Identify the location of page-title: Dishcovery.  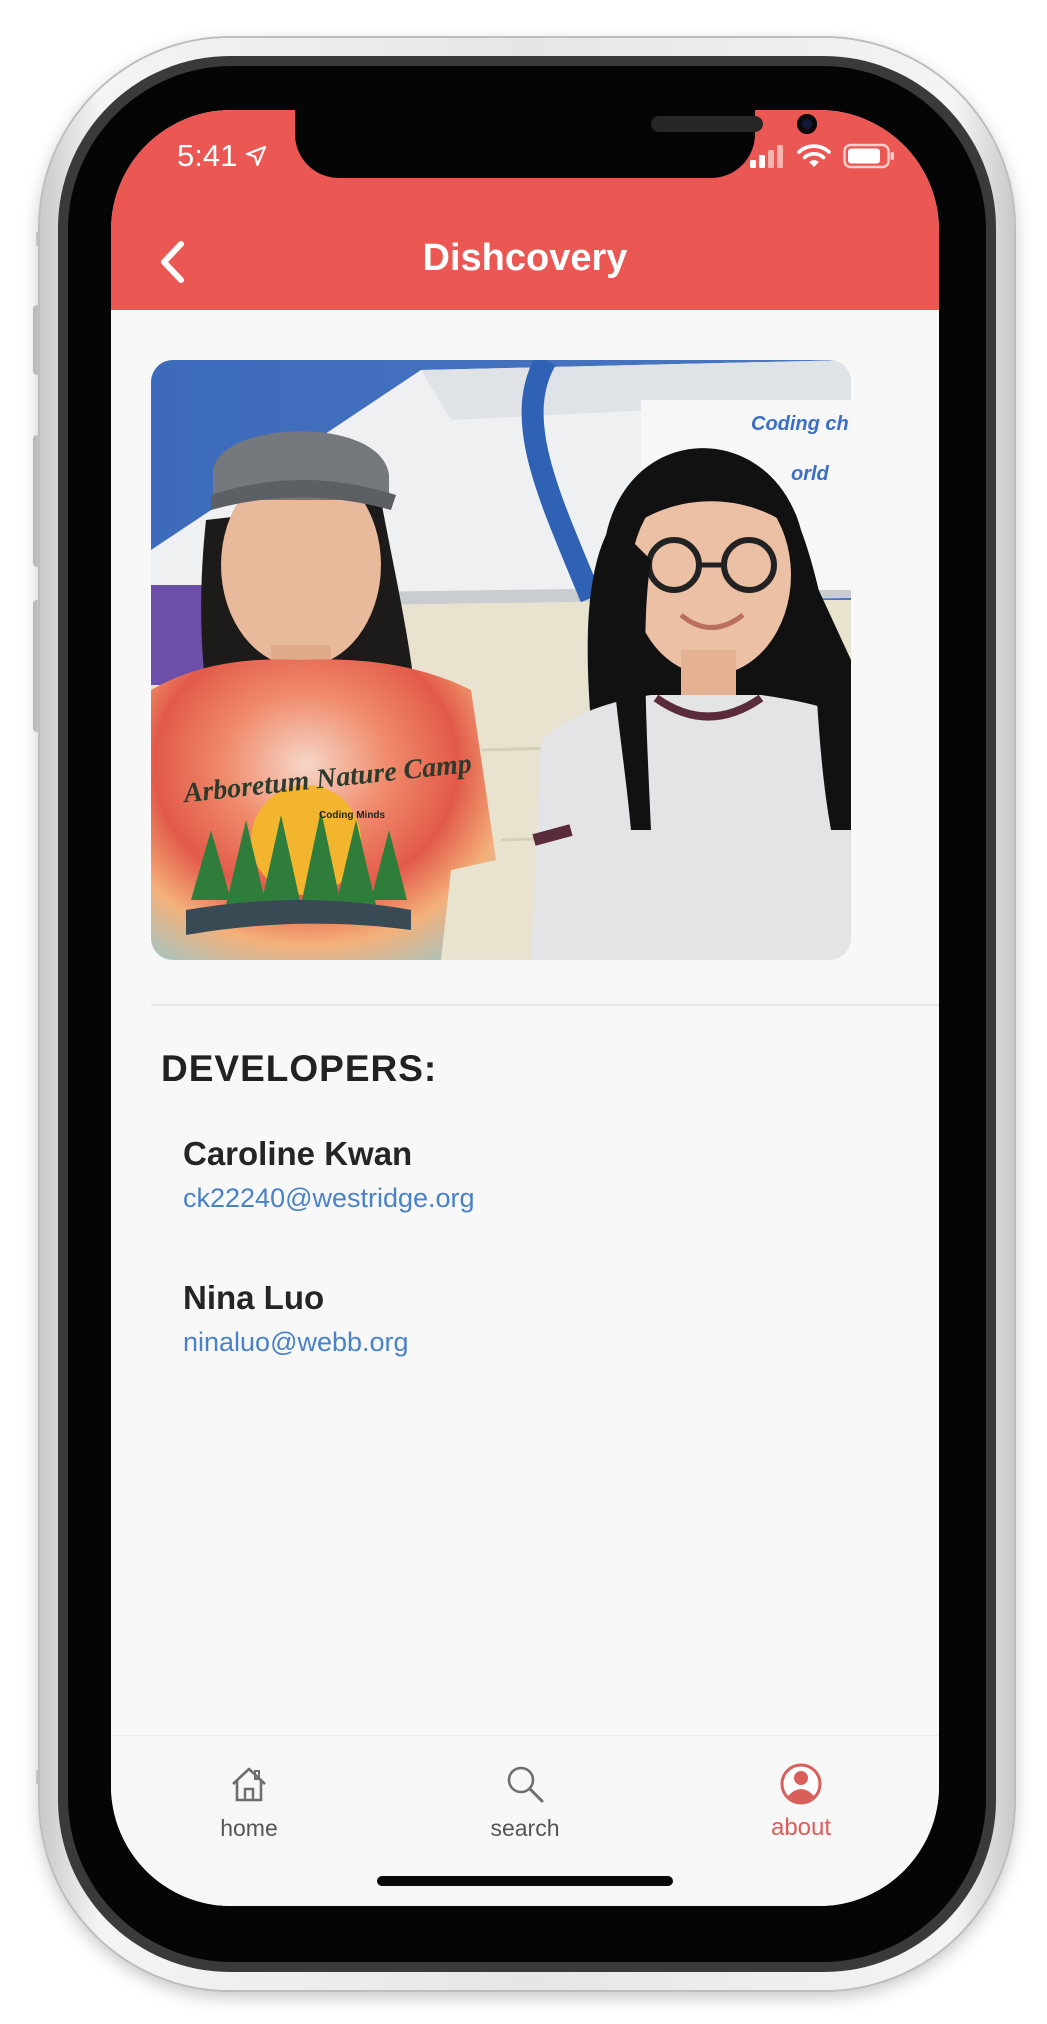
(525, 258).